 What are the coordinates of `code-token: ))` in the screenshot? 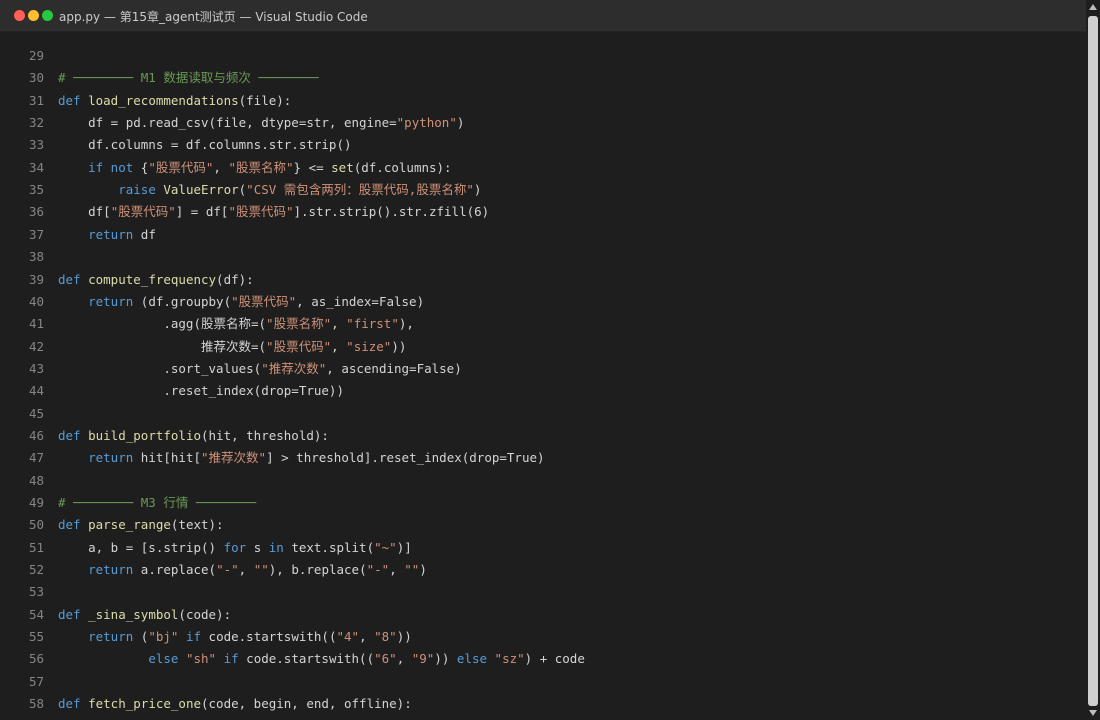 It's located at (399, 346).